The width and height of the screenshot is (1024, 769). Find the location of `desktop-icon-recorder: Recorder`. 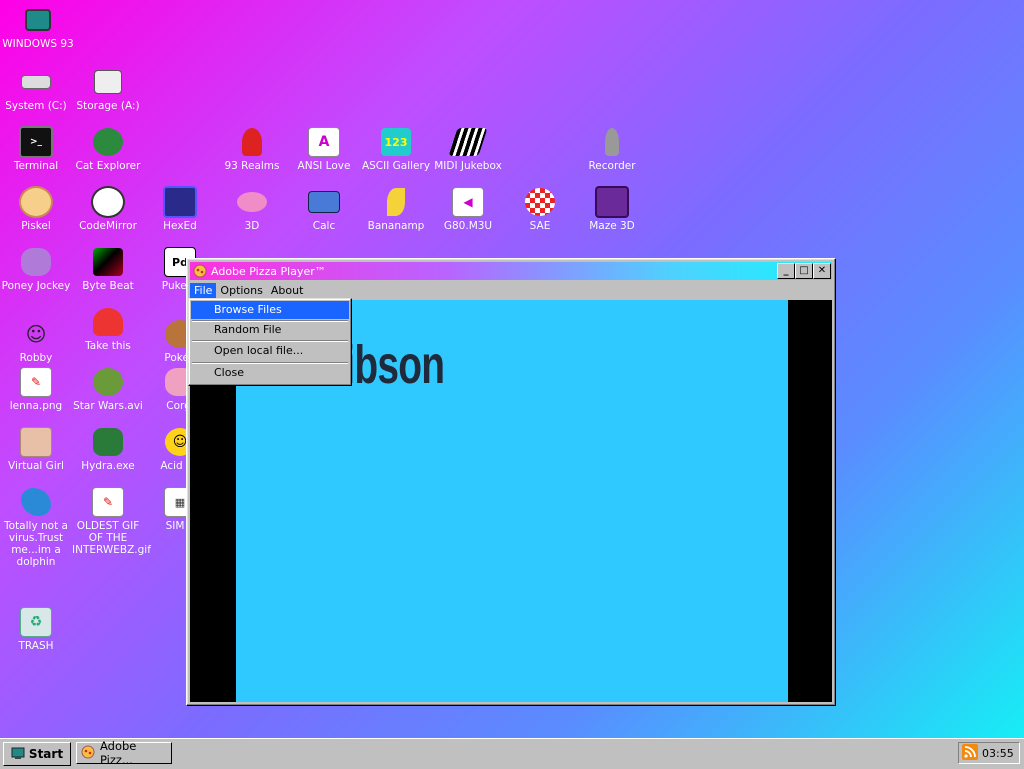

desktop-icon-recorder: Recorder is located at coordinates (612, 149).